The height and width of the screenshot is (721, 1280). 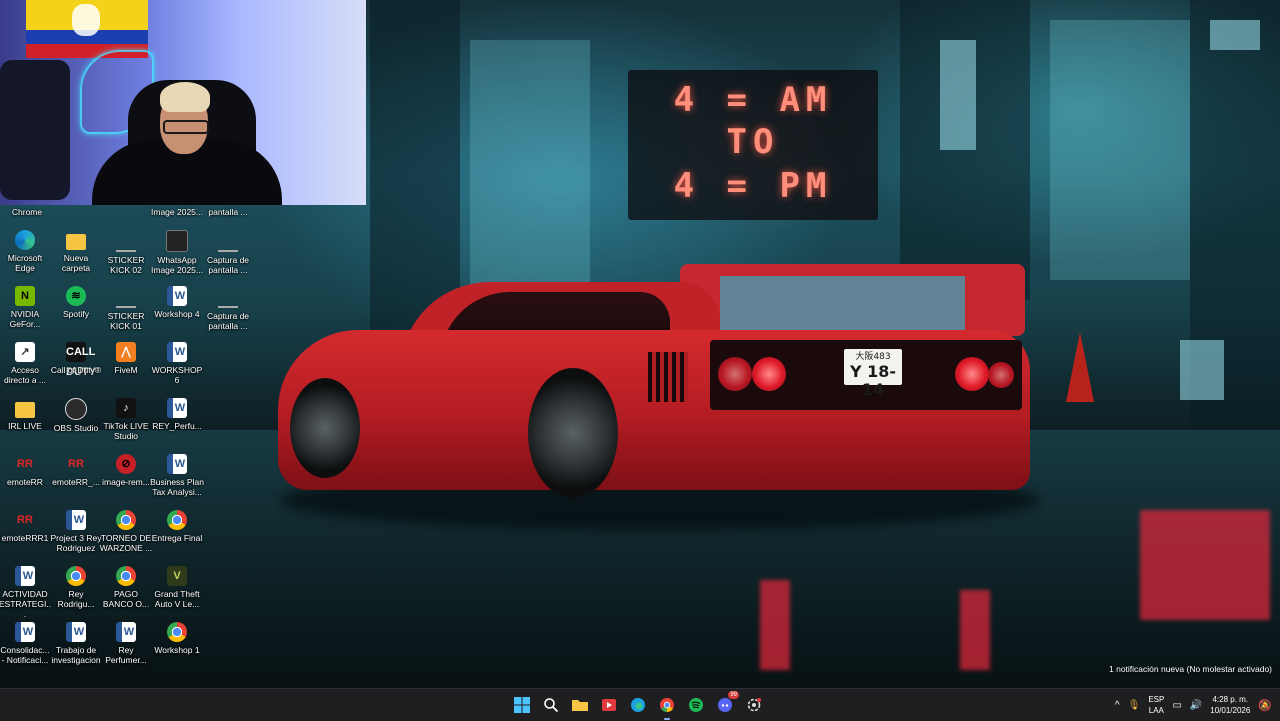 I want to click on desktop-icon-call-of-duty: CALL DUTY Call of Duty®, so click(x=76, y=360).